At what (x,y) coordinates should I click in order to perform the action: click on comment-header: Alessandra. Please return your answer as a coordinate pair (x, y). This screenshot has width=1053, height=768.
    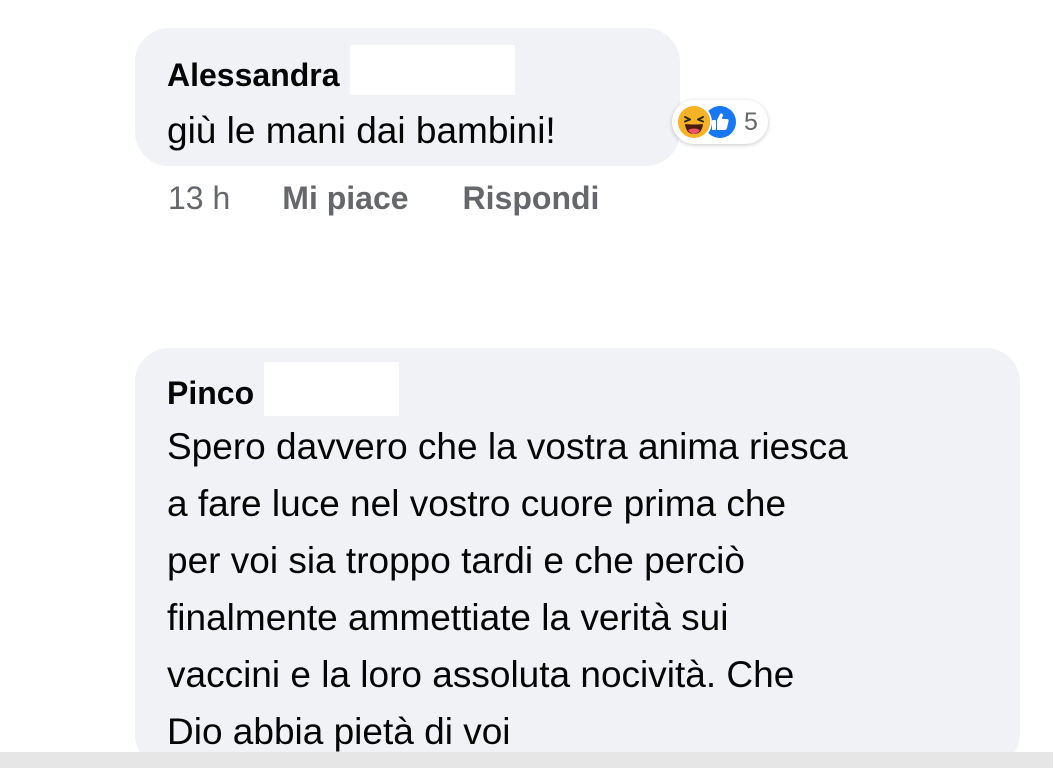
    Looking at the image, I should click on (407, 72).